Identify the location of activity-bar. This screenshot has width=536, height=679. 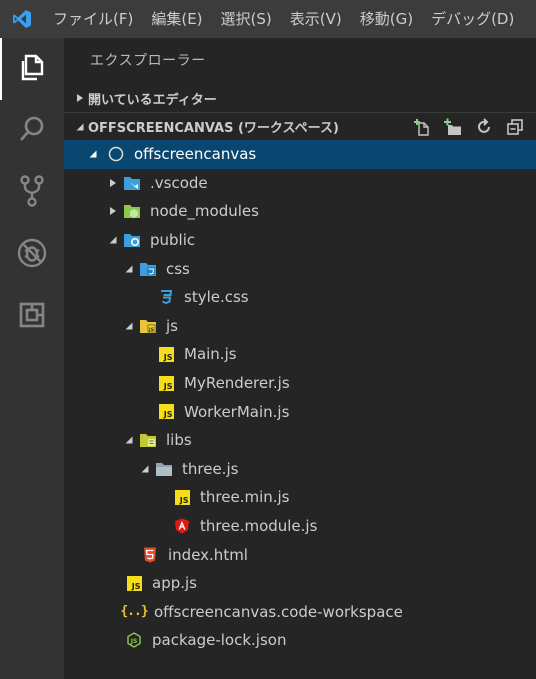
(32, 358).